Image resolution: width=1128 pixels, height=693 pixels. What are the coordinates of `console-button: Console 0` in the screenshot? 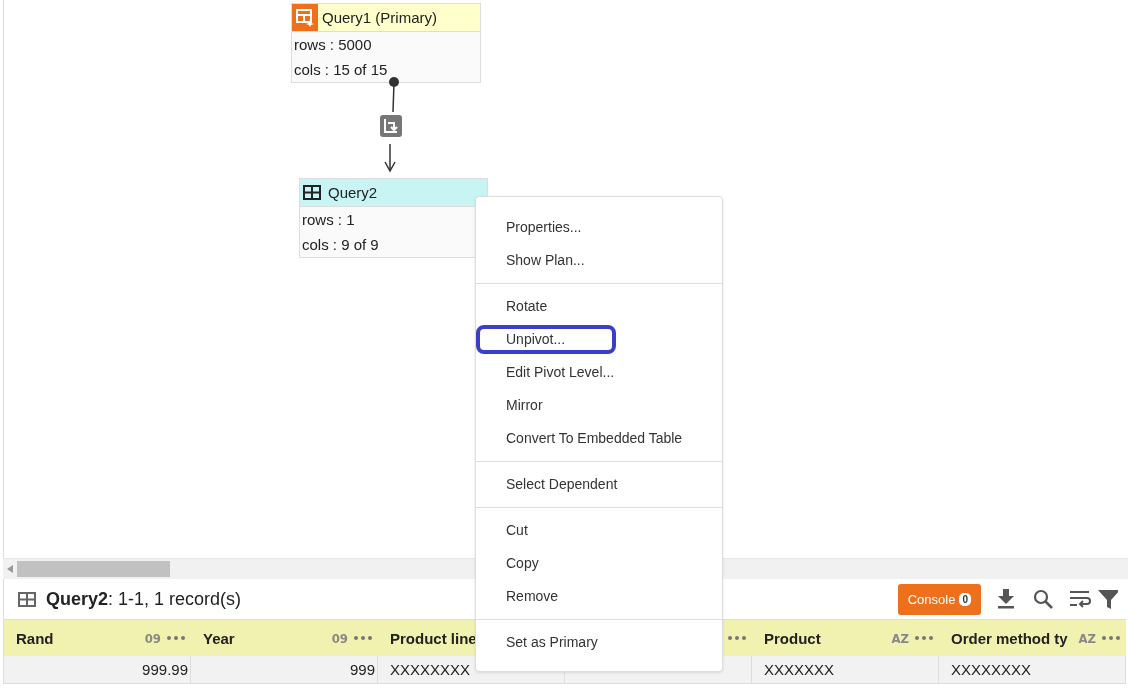 It's located at (939, 599).